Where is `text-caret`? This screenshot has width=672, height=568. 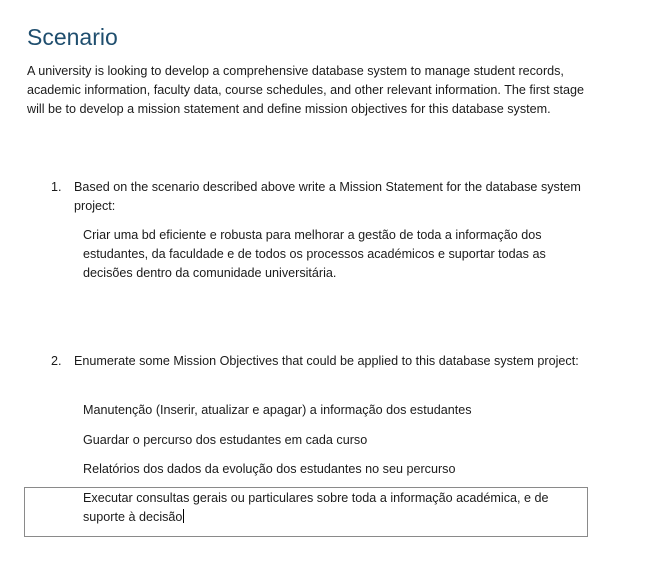
text-caret is located at coordinates (184, 516).